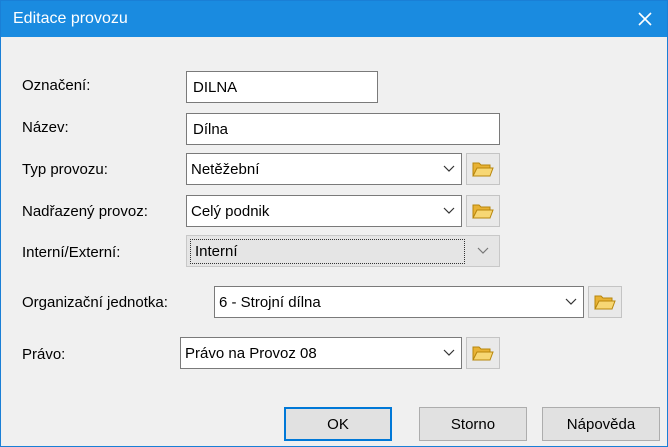  What do you see at coordinates (282, 87) in the screenshot?
I see `oznaceni-input: DILNA` at bounding box center [282, 87].